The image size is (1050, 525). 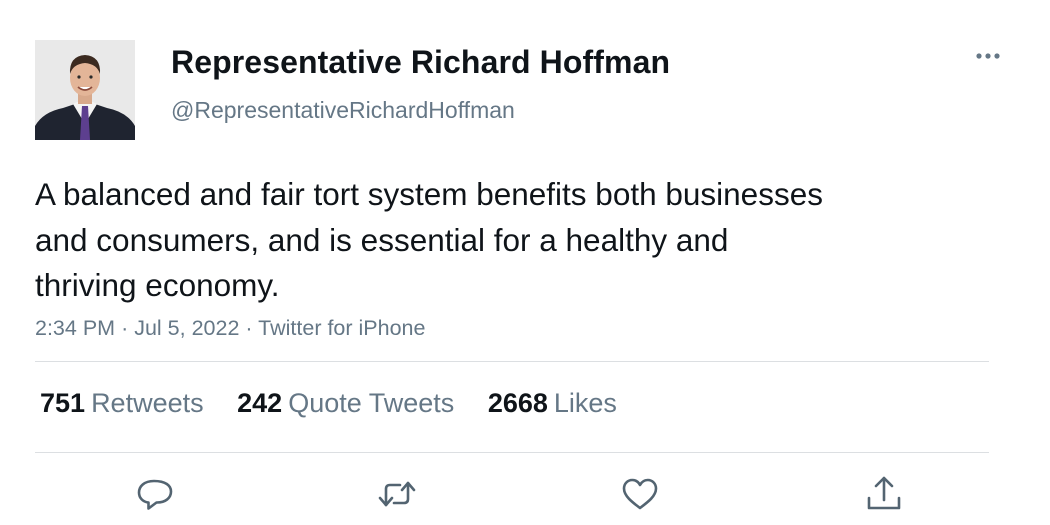 I want to click on likes-stat: 2668 Likes, so click(x=552, y=403).